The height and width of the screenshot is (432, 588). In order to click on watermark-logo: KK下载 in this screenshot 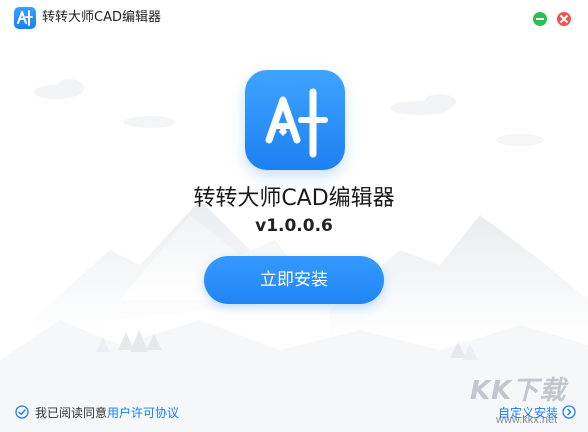, I will do `click(518, 391)`.